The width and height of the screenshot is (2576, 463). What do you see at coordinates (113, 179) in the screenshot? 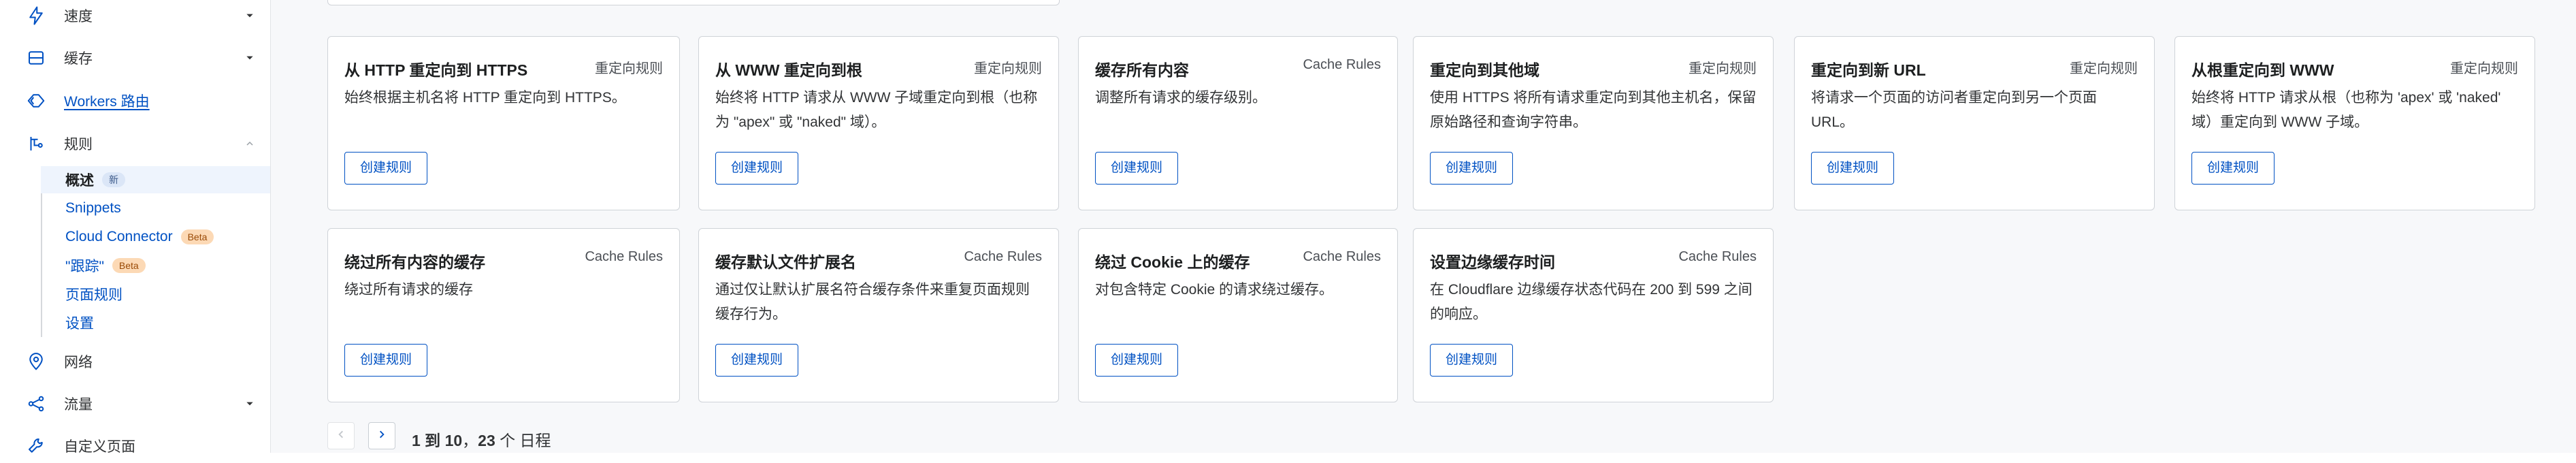
I see `new-badge: 新` at bounding box center [113, 179].